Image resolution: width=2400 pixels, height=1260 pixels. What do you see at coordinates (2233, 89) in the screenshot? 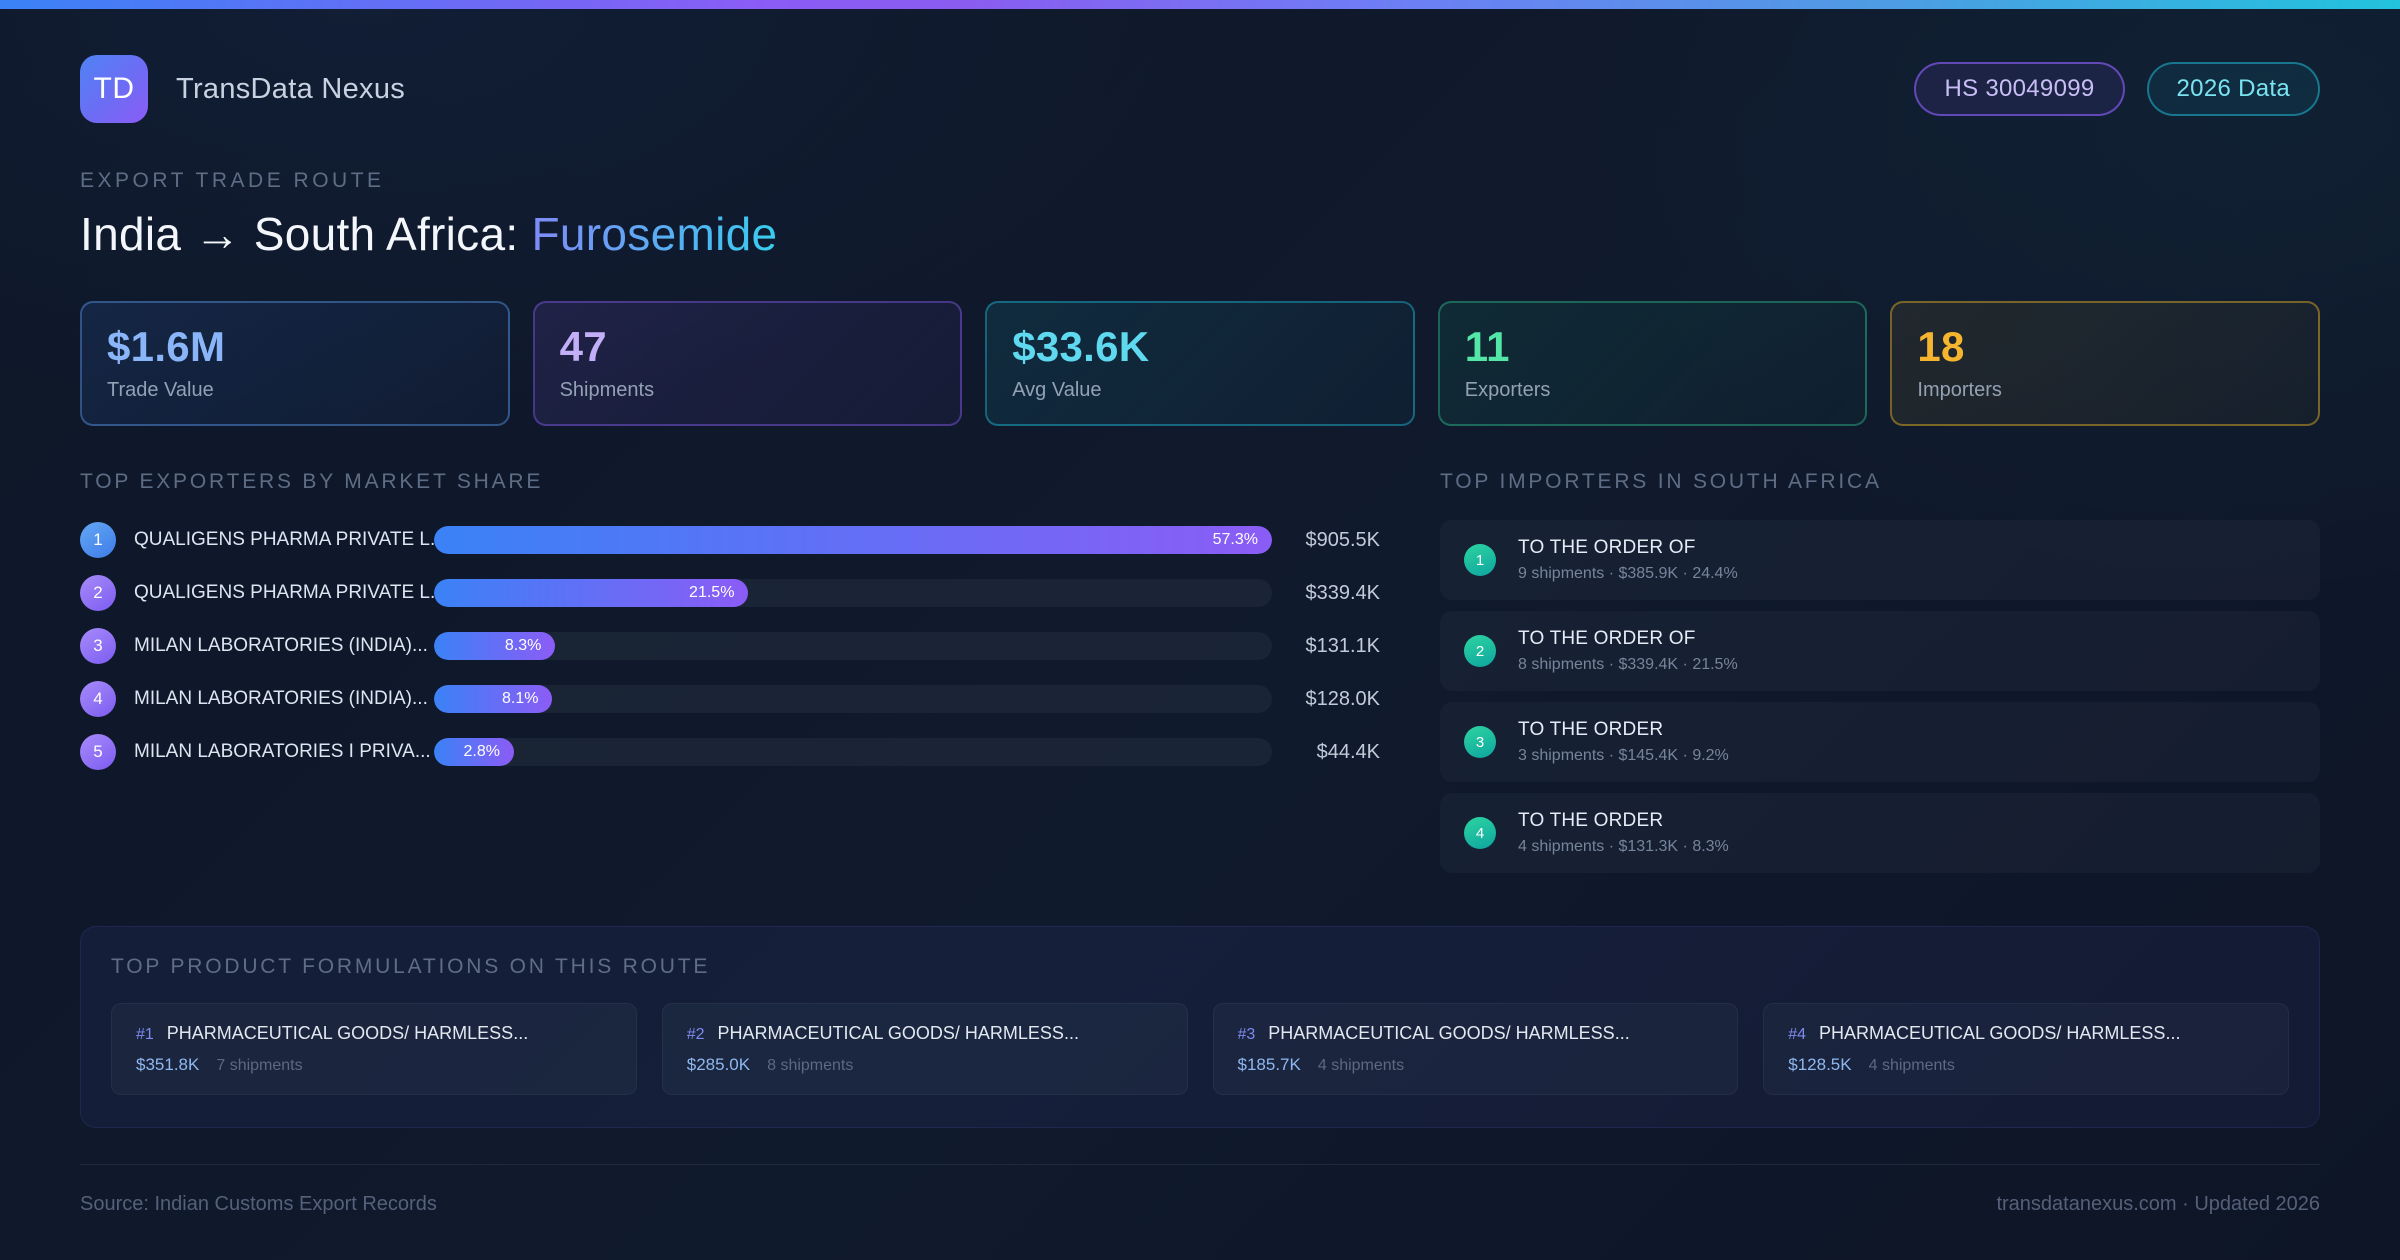
I see `data-year-badge: 2026 Data` at bounding box center [2233, 89].